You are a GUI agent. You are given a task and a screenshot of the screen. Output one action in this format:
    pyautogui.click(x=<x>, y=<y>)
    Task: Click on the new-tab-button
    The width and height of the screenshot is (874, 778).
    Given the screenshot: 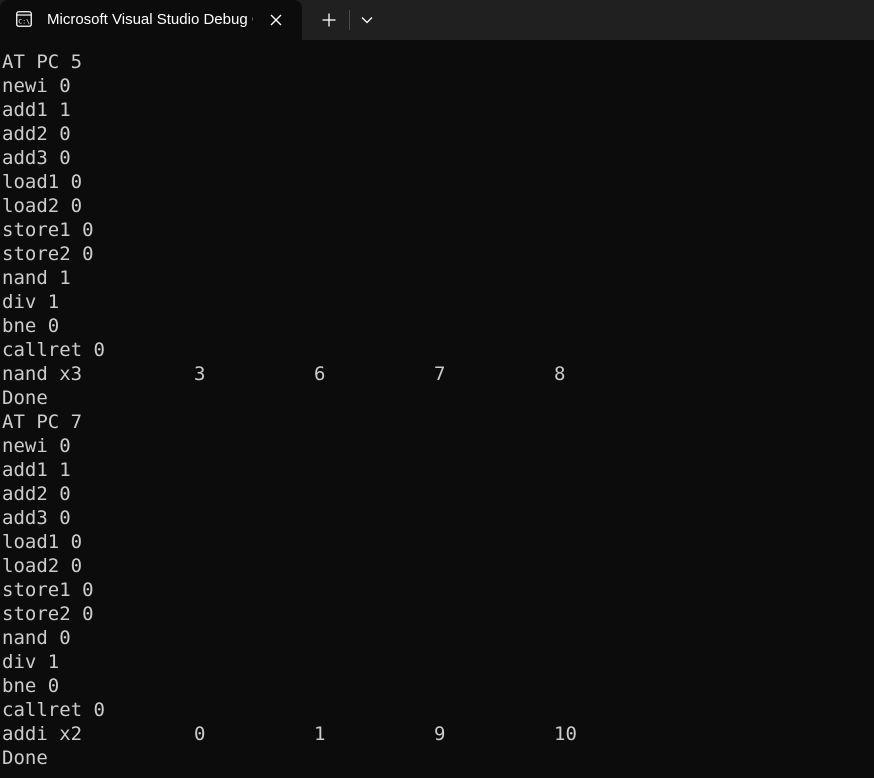 What is the action you would take?
    pyautogui.click(x=329, y=20)
    